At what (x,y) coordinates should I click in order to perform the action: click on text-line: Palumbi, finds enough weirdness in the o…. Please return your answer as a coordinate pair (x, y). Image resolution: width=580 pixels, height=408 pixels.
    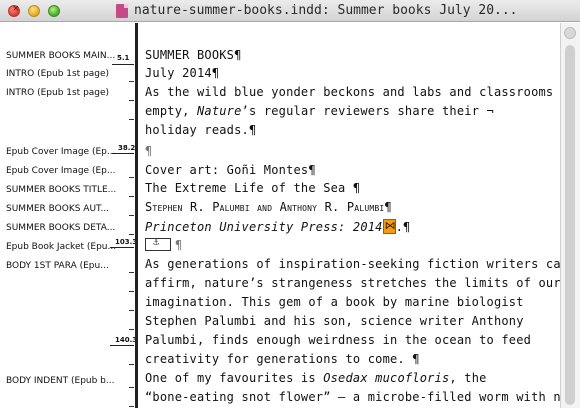
    Looking at the image, I should click on (338, 340).